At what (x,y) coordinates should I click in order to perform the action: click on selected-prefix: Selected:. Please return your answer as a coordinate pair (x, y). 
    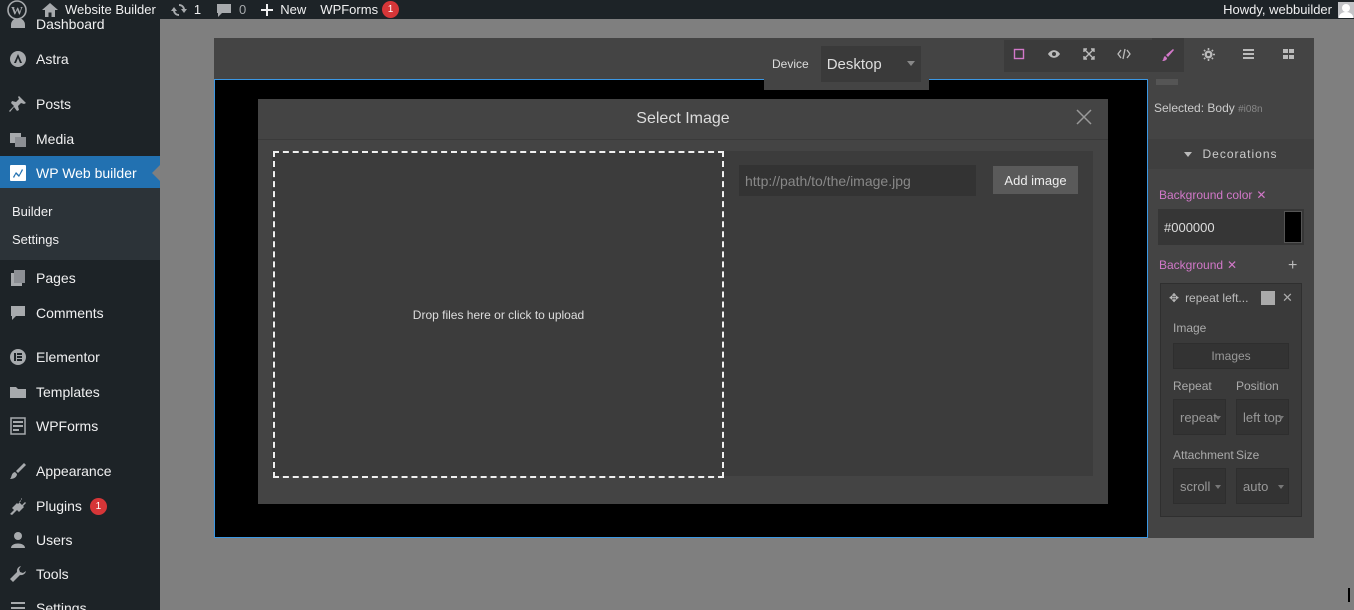
    Looking at the image, I should click on (1179, 108).